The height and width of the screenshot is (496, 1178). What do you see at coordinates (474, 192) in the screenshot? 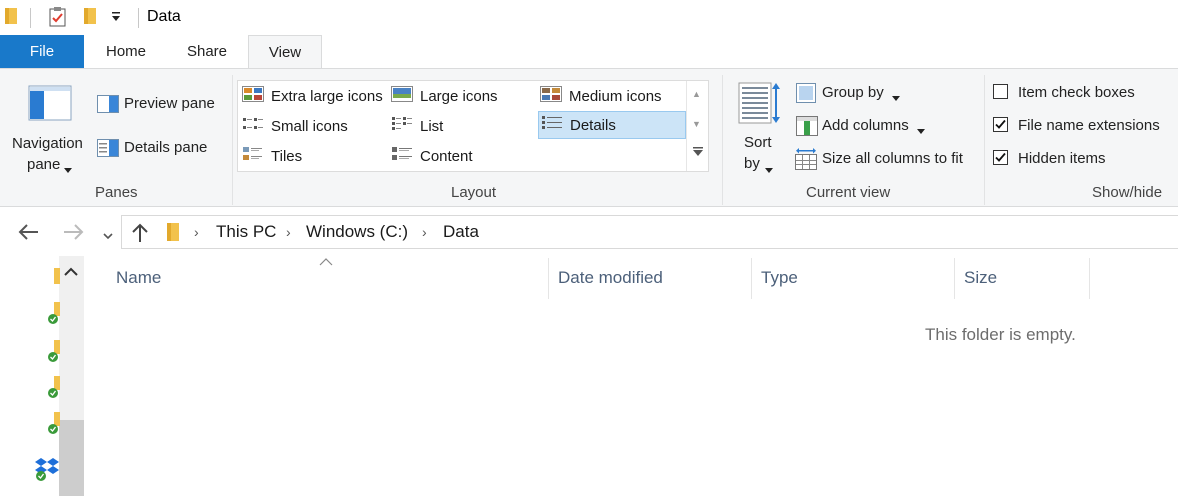
I see `layout-group-label: Layout` at bounding box center [474, 192].